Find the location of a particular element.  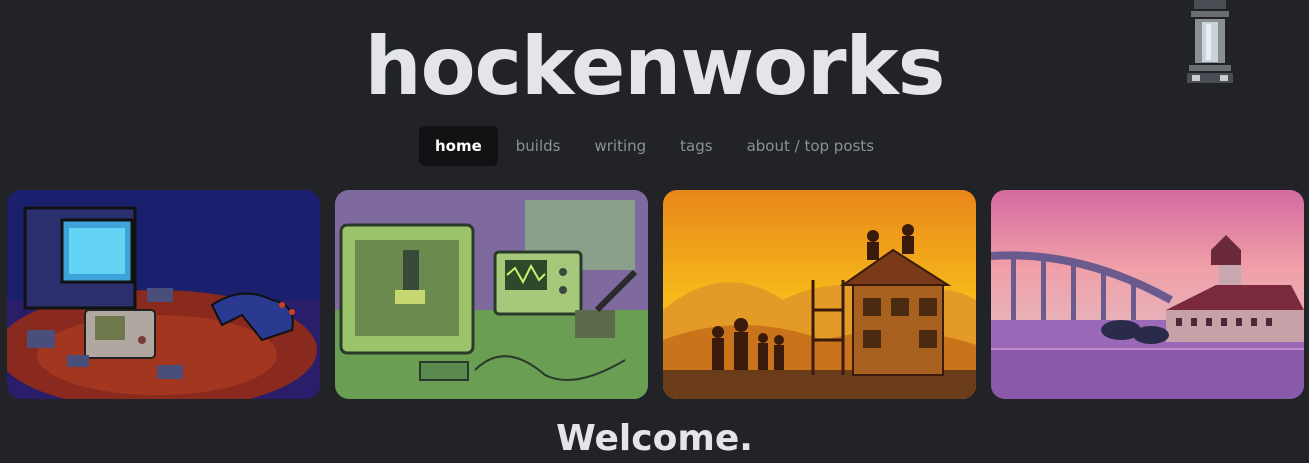

nav-about: about / top posts is located at coordinates (810, 146).